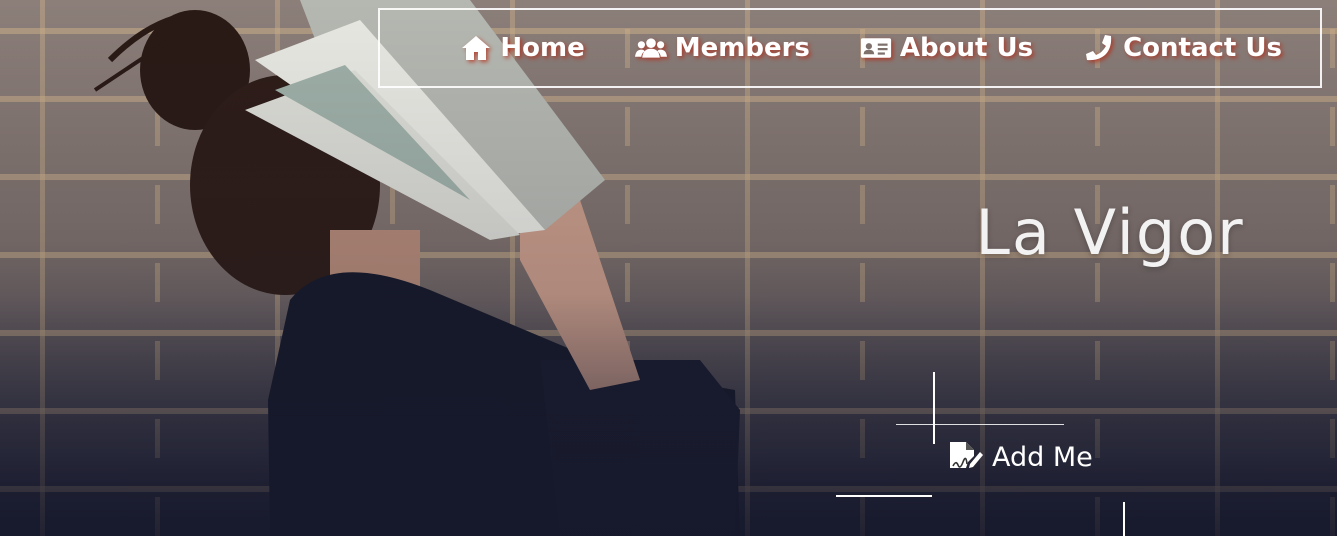 The height and width of the screenshot is (536, 1337). I want to click on users-icon, so click(650, 48).